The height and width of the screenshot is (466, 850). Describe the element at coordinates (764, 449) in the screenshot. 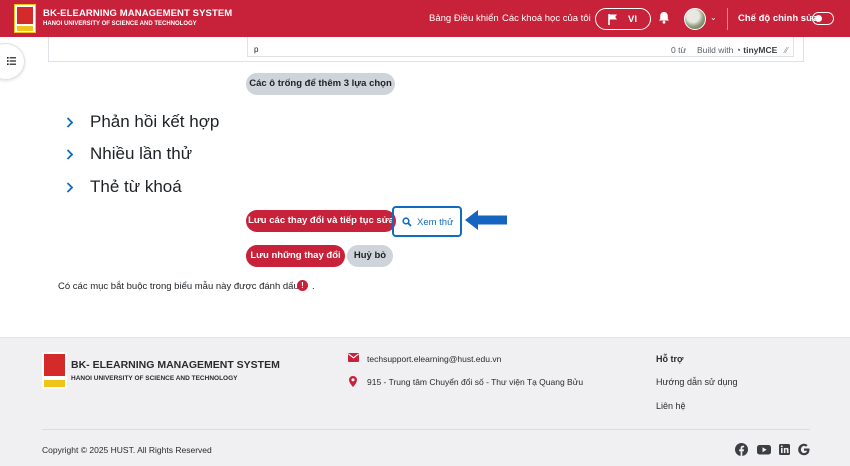

I see `youtube-icon` at that location.